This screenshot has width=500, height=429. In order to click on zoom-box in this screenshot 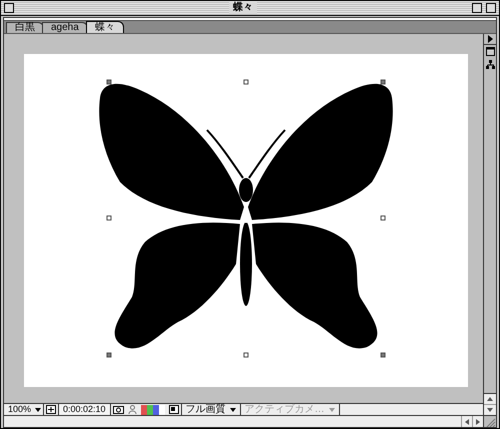, I will do `click(477, 8)`.